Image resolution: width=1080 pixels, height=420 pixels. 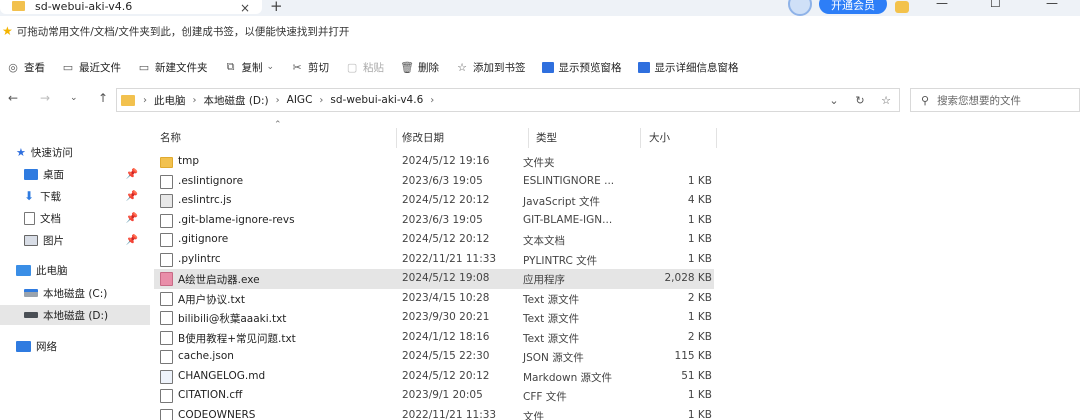 I want to click on breadcrumb-drive-d: 本地磁盘 (D:), so click(x=236, y=100).